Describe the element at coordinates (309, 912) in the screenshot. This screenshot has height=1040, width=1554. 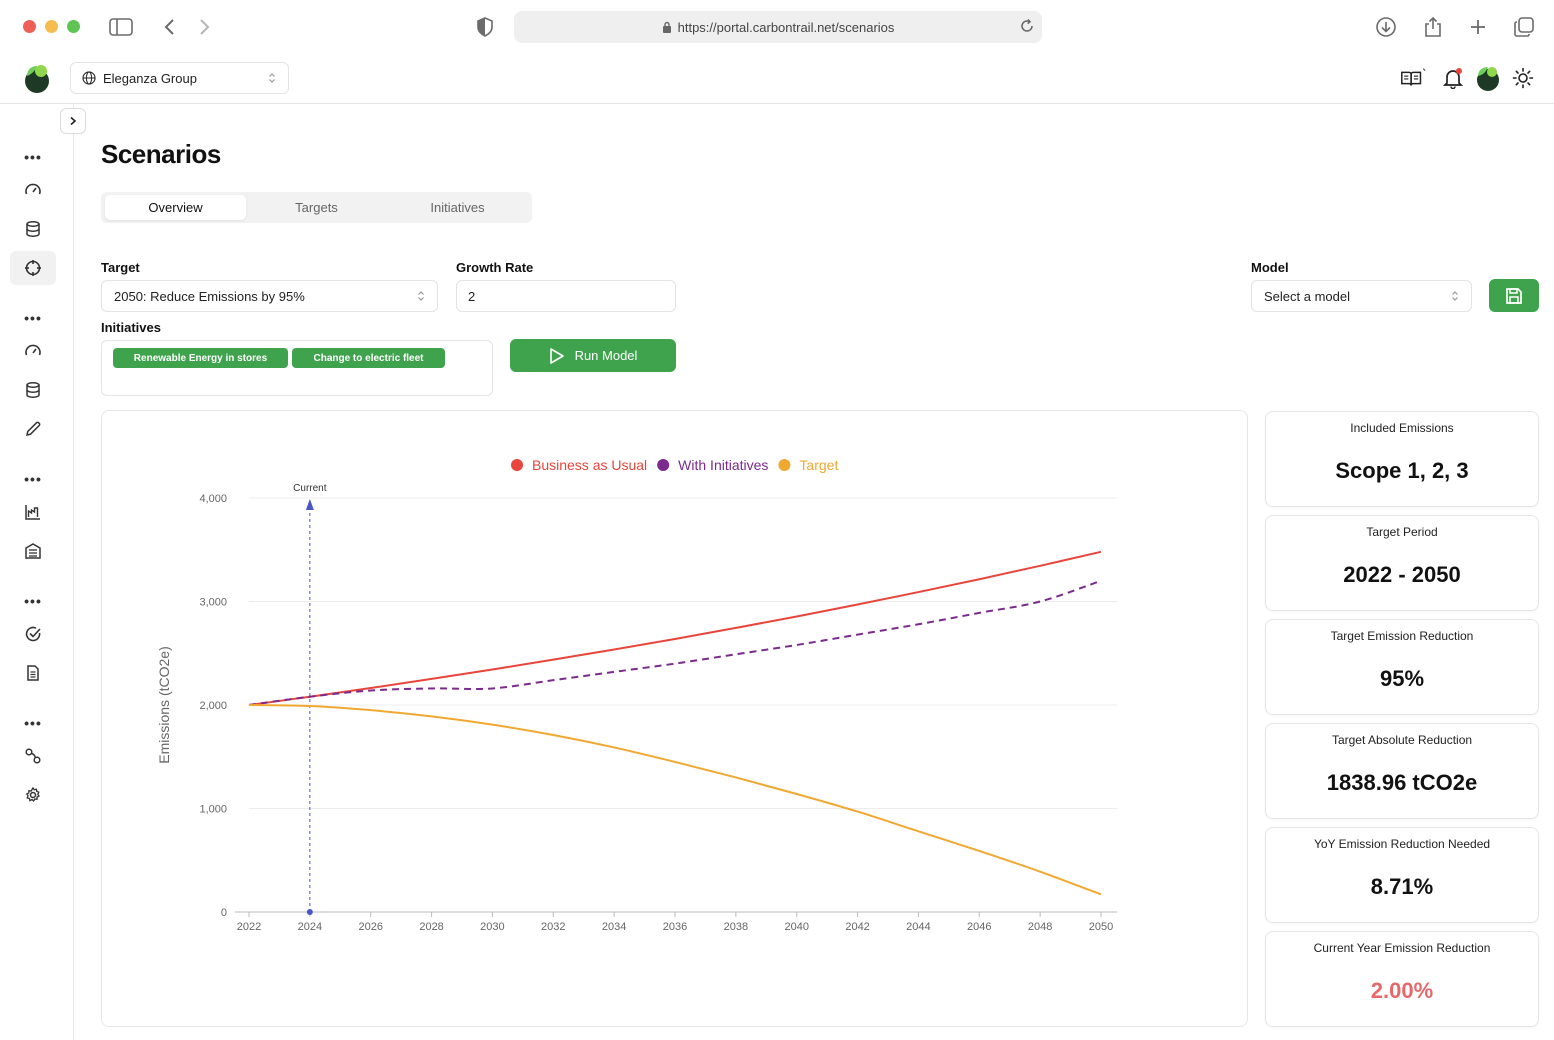
I see `current-marker-dot` at that location.